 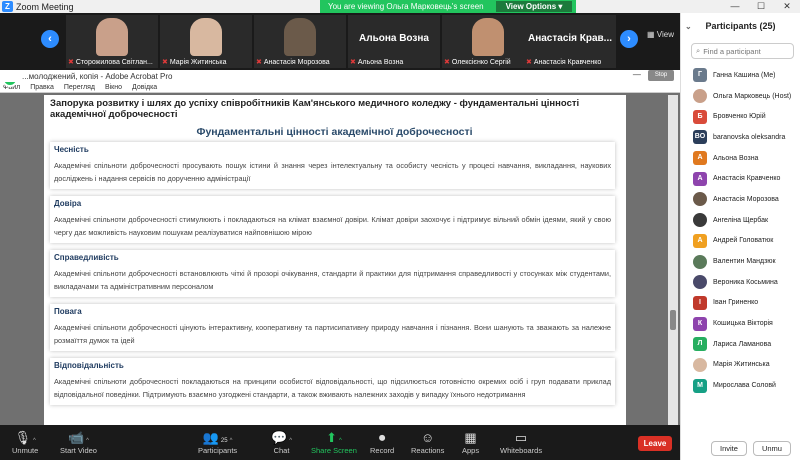 I want to click on participant-row: Б Бровченко Юрій, so click(x=740, y=116).